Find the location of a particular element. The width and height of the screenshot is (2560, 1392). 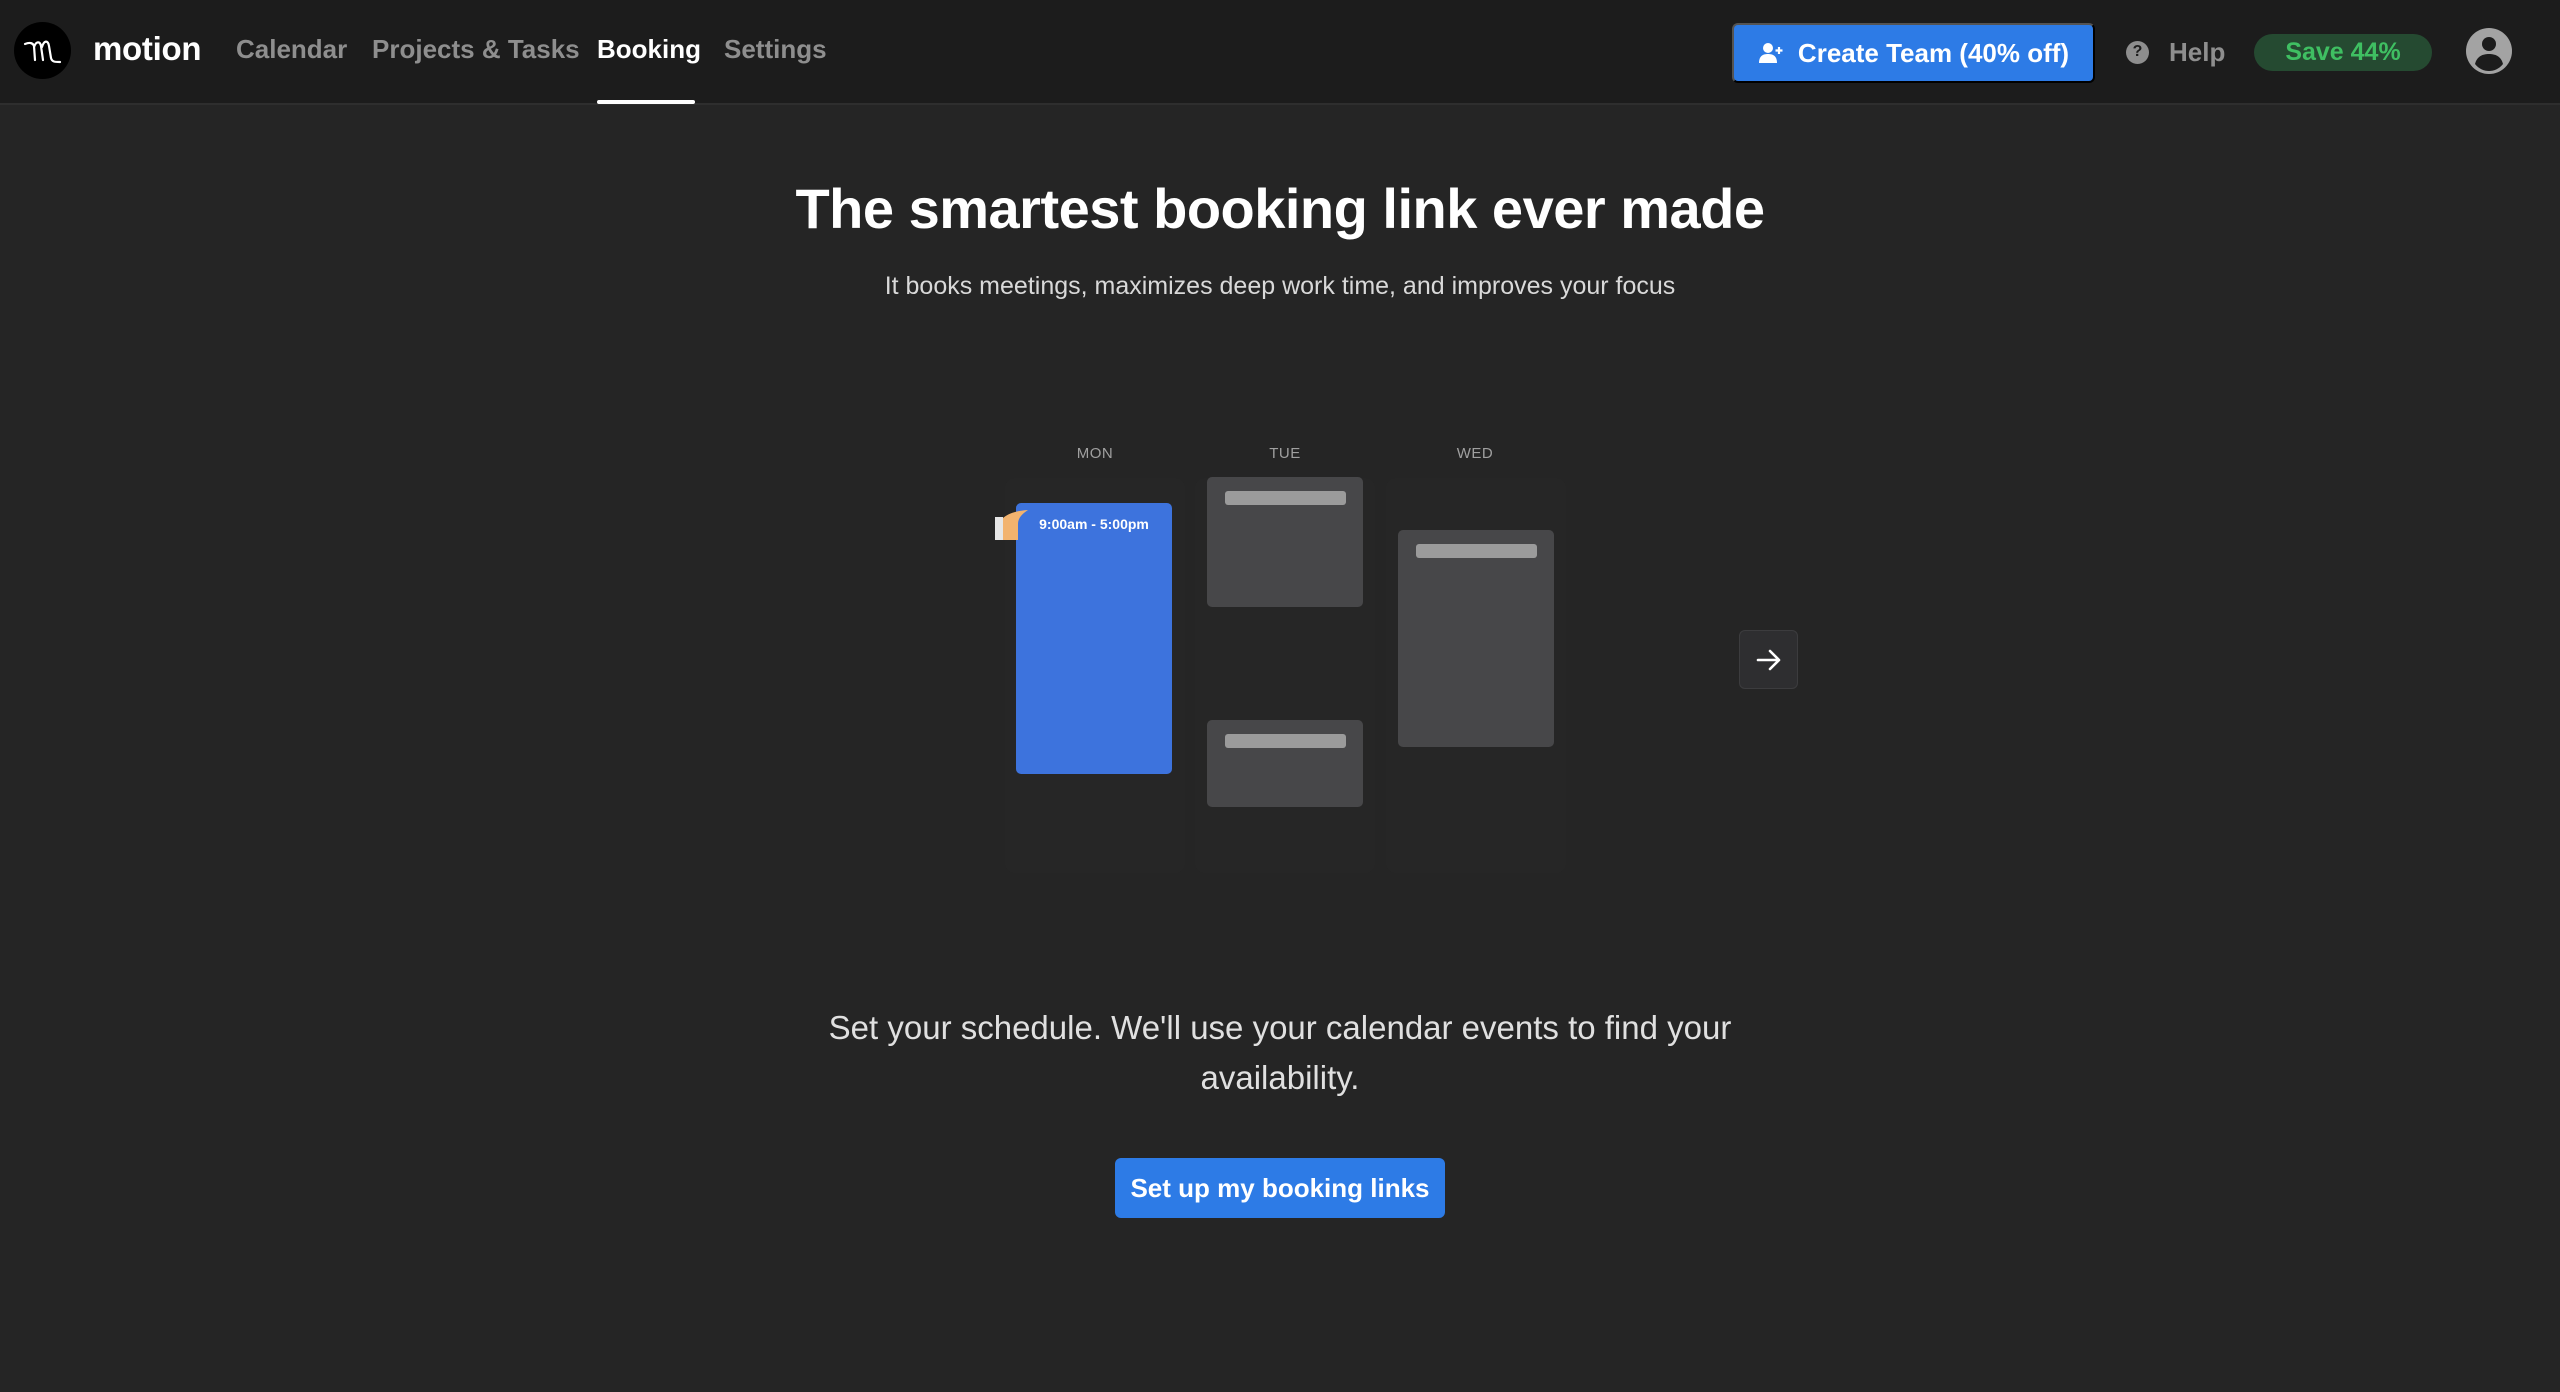

nav-booking: Booking is located at coordinates (649, 49).